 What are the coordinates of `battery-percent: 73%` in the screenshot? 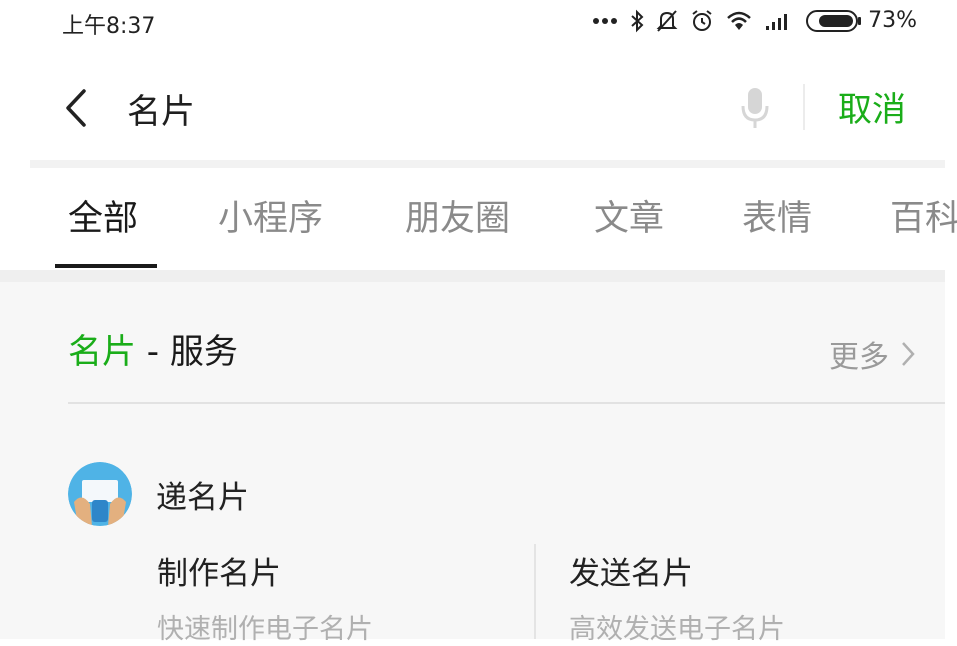 It's located at (892, 20).